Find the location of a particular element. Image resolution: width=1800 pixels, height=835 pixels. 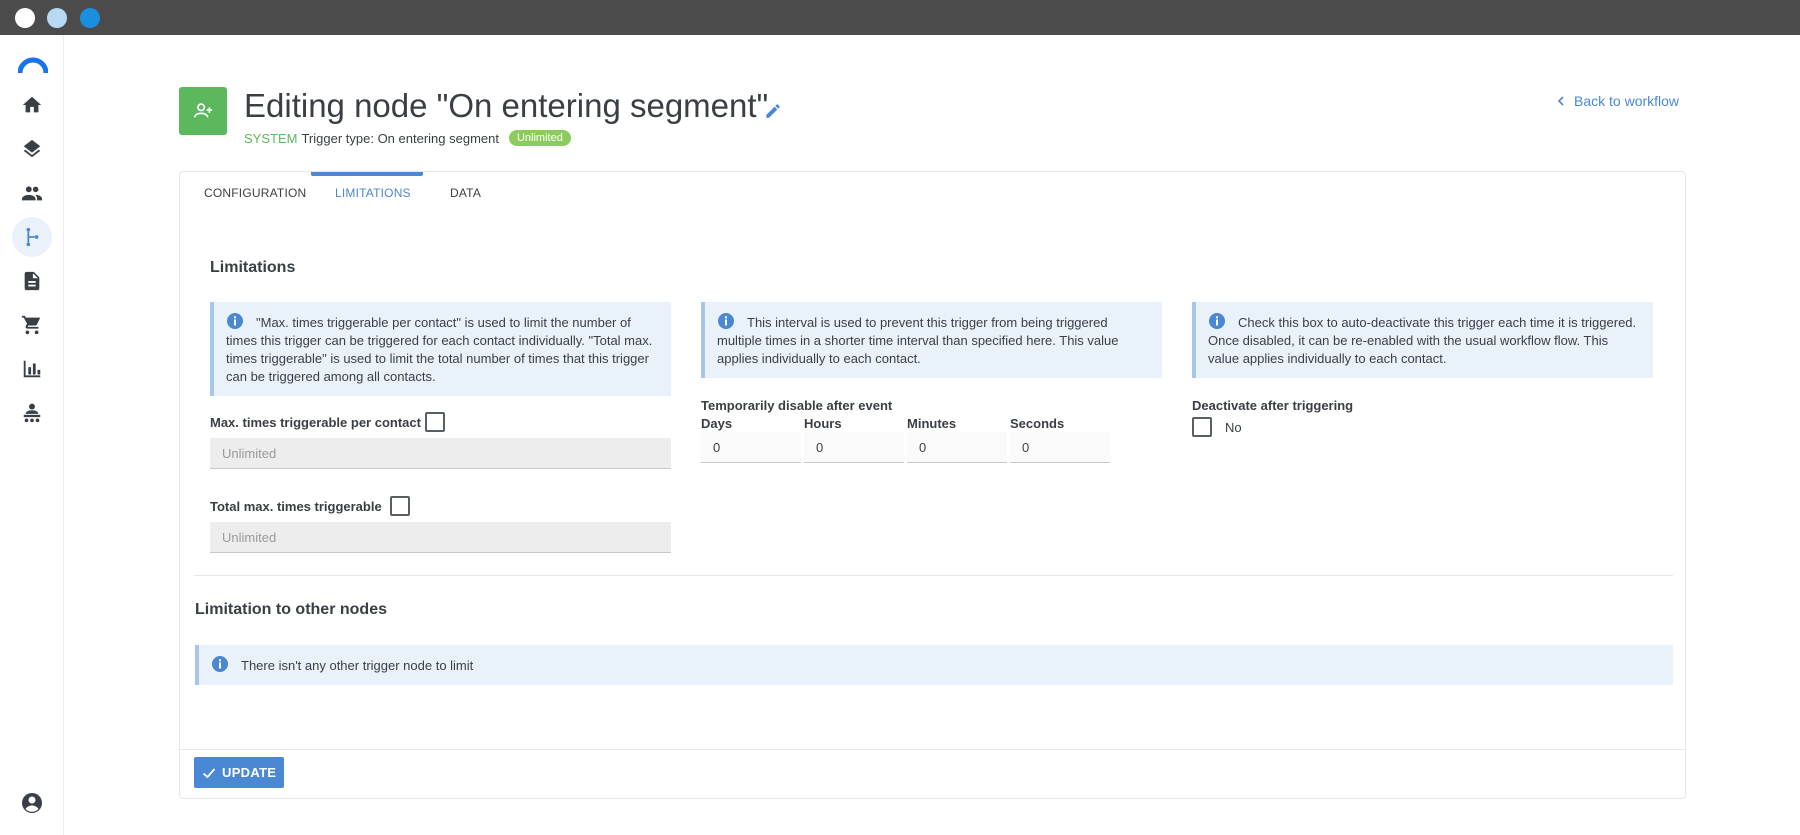

sidebar-item-layers is located at coordinates (32, 149).